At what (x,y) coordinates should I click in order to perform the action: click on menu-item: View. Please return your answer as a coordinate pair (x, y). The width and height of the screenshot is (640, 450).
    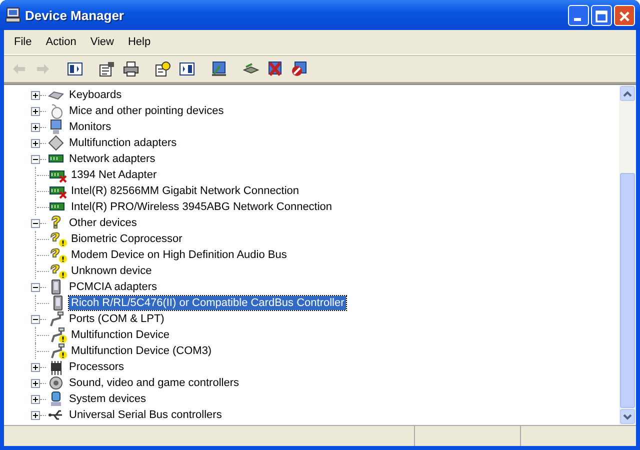
    Looking at the image, I should click on (103, 42).